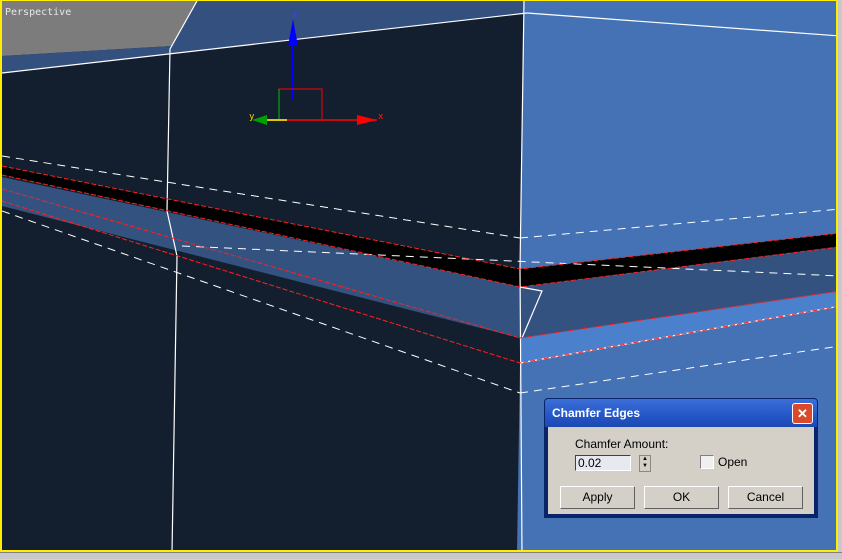 This screenshot has height=559, width=842. What do you see at coordinates (294, 15) in the screenshot?
I see `axis-z-label: z` at bounding box center [294, 15].